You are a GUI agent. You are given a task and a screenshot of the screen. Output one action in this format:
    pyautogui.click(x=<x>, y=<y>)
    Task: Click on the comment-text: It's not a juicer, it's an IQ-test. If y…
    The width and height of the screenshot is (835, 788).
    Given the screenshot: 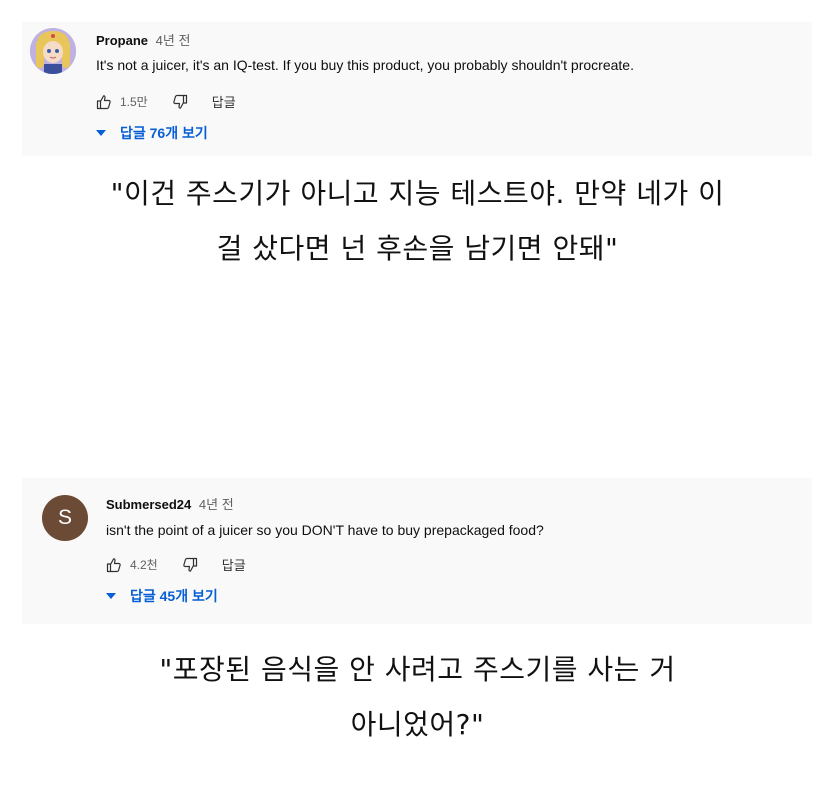 What is the action you would take?
    pyautogui.click(x=365, y=65)
    